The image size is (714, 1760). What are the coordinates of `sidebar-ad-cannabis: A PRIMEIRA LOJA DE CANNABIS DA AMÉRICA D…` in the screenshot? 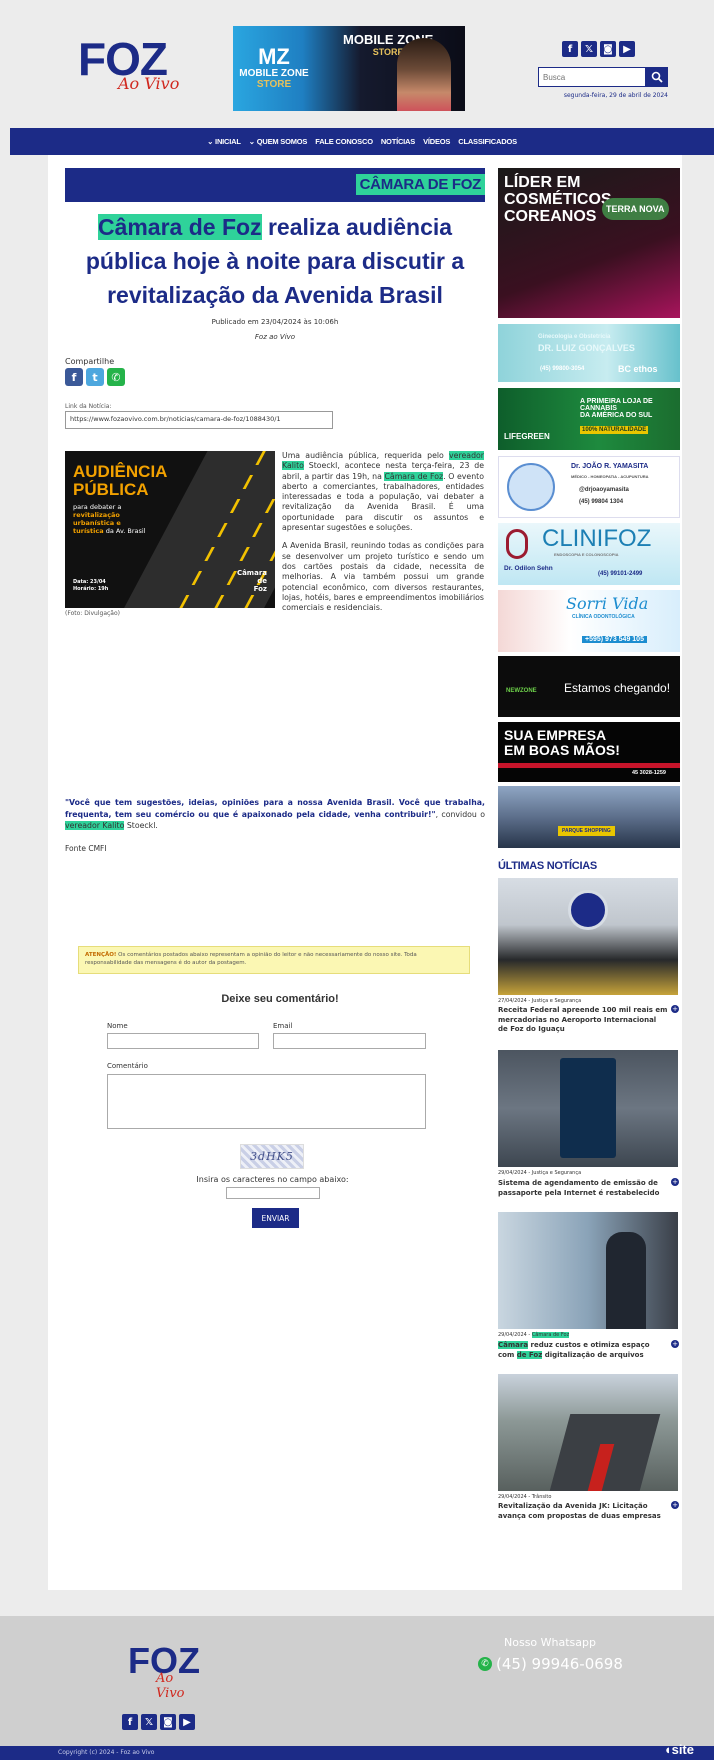 It's located at (589, 419).